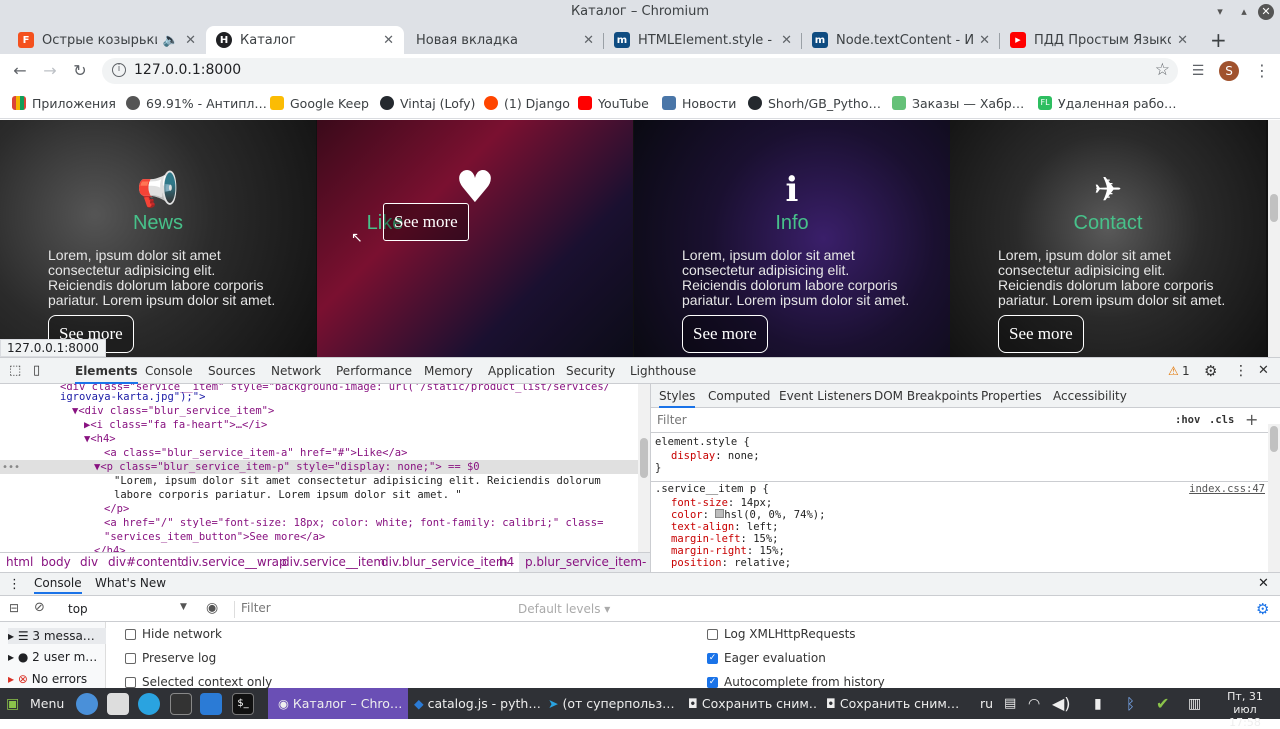 The width and height of the screenshot is (1280, 729). What do you see at coordinates (527, 103) in the screenshot?
I see `bookmark-item: (1) Django` at bounding box center [527, 103].